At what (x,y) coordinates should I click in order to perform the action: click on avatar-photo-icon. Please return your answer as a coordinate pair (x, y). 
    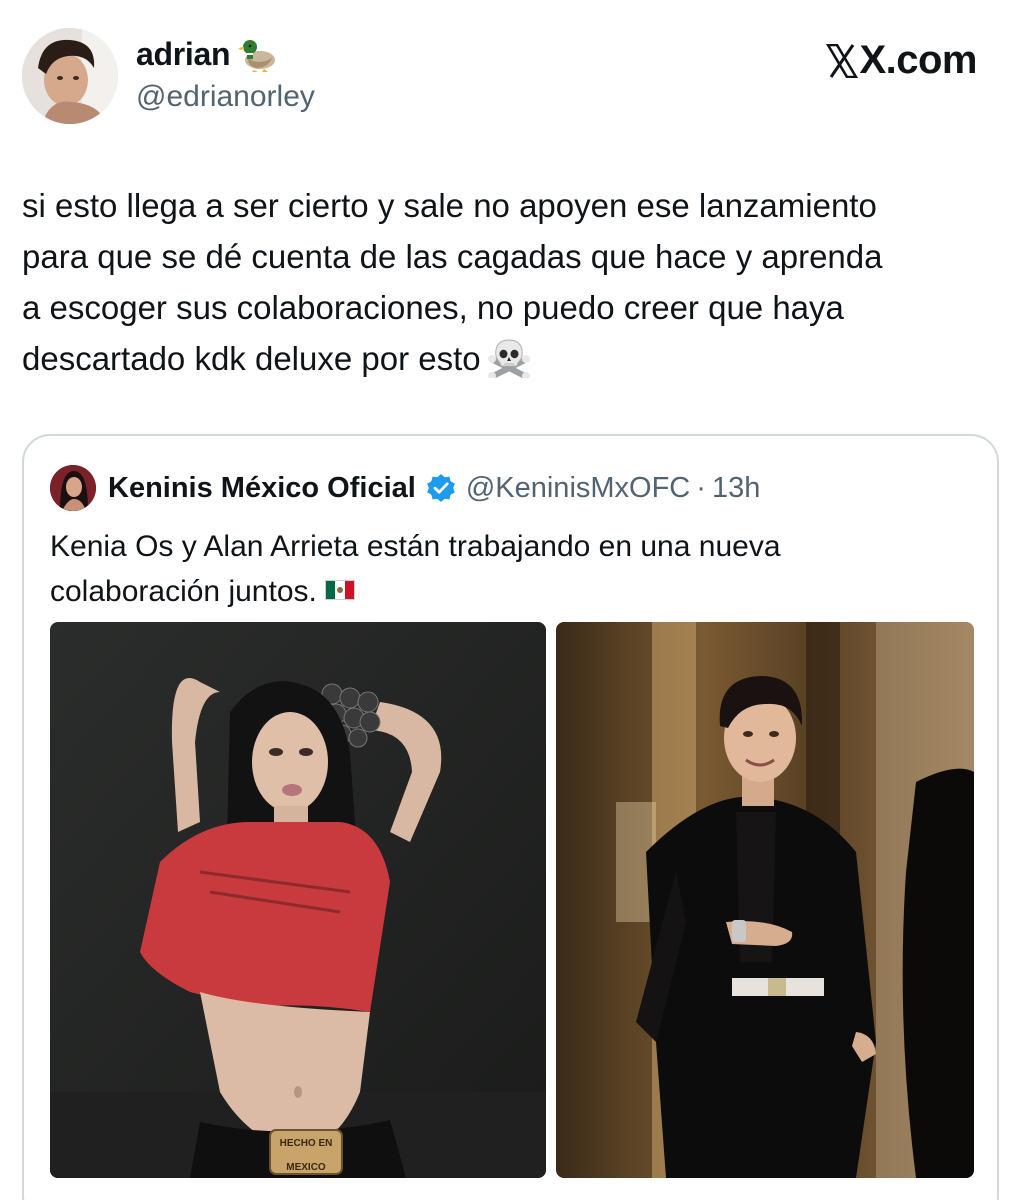
    Looking at the image, I should click on (70, 76).